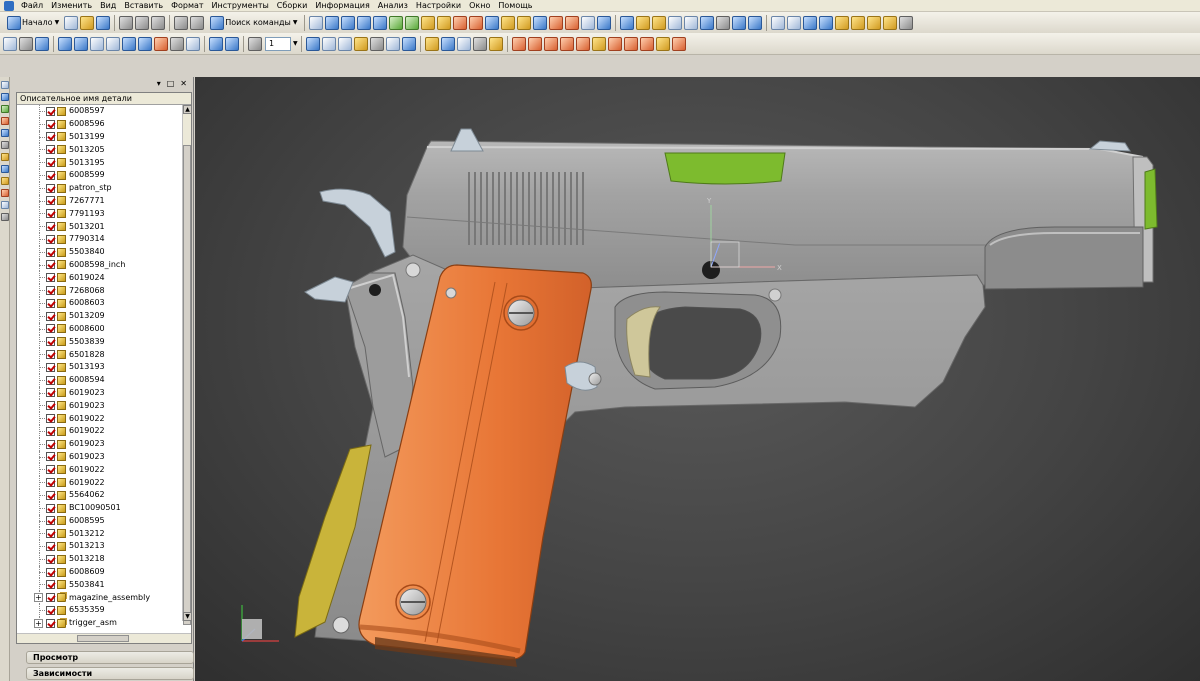 The image size is (1200, 681). I want to click on chamfer-icon, so click(524, 22).